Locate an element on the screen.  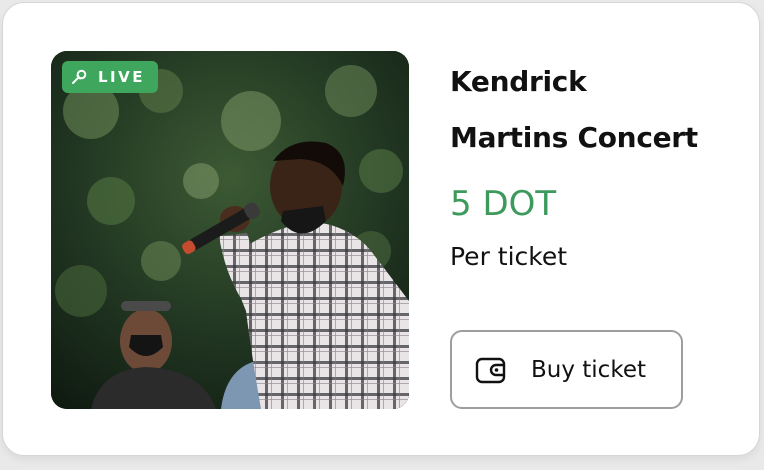
buy-ticket-button: Buy ticket is located at coordinates (566, 369).